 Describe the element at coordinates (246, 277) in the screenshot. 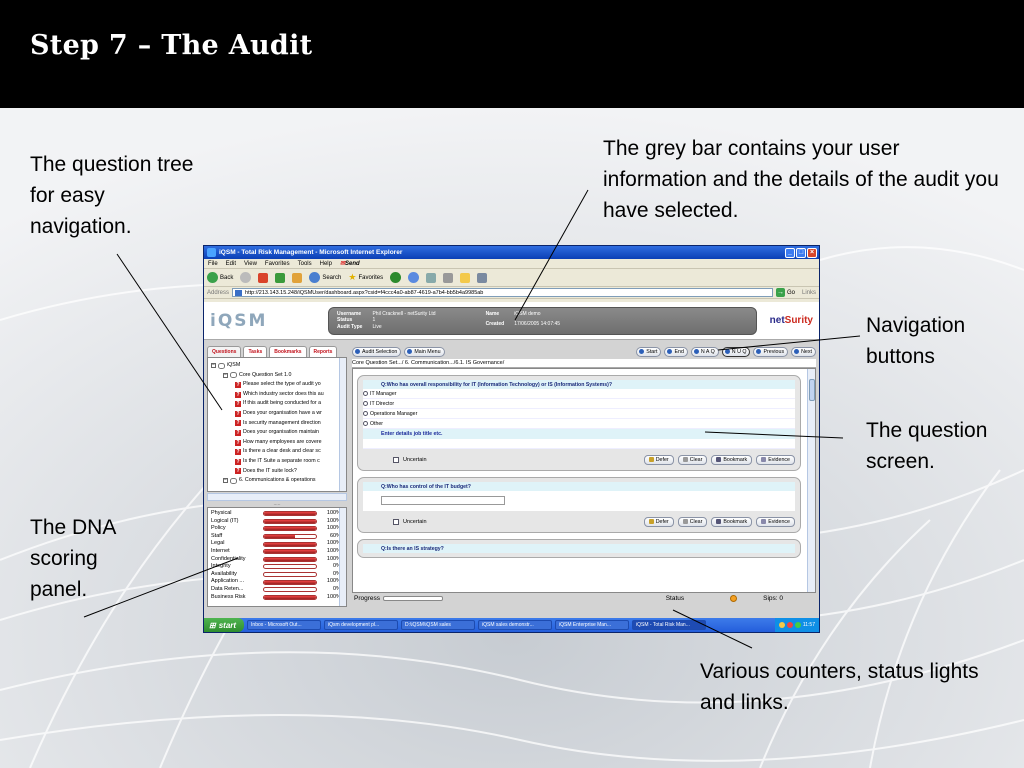

I see `forward-arrow-icon` at that location.